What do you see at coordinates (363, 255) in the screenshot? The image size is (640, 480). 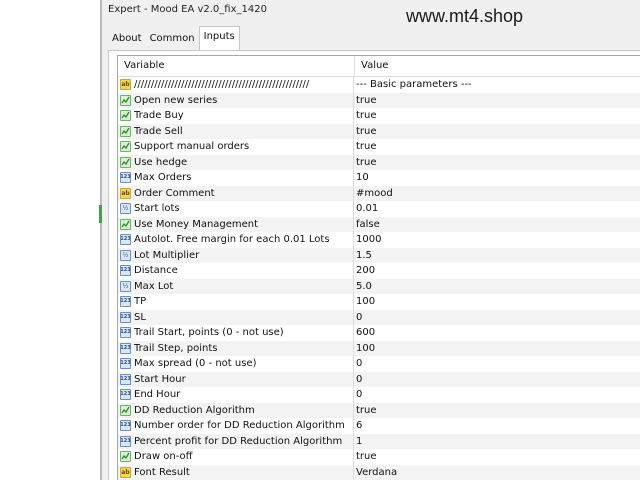 I see `value-cell: 1.5` at bounding box center [363, 255].